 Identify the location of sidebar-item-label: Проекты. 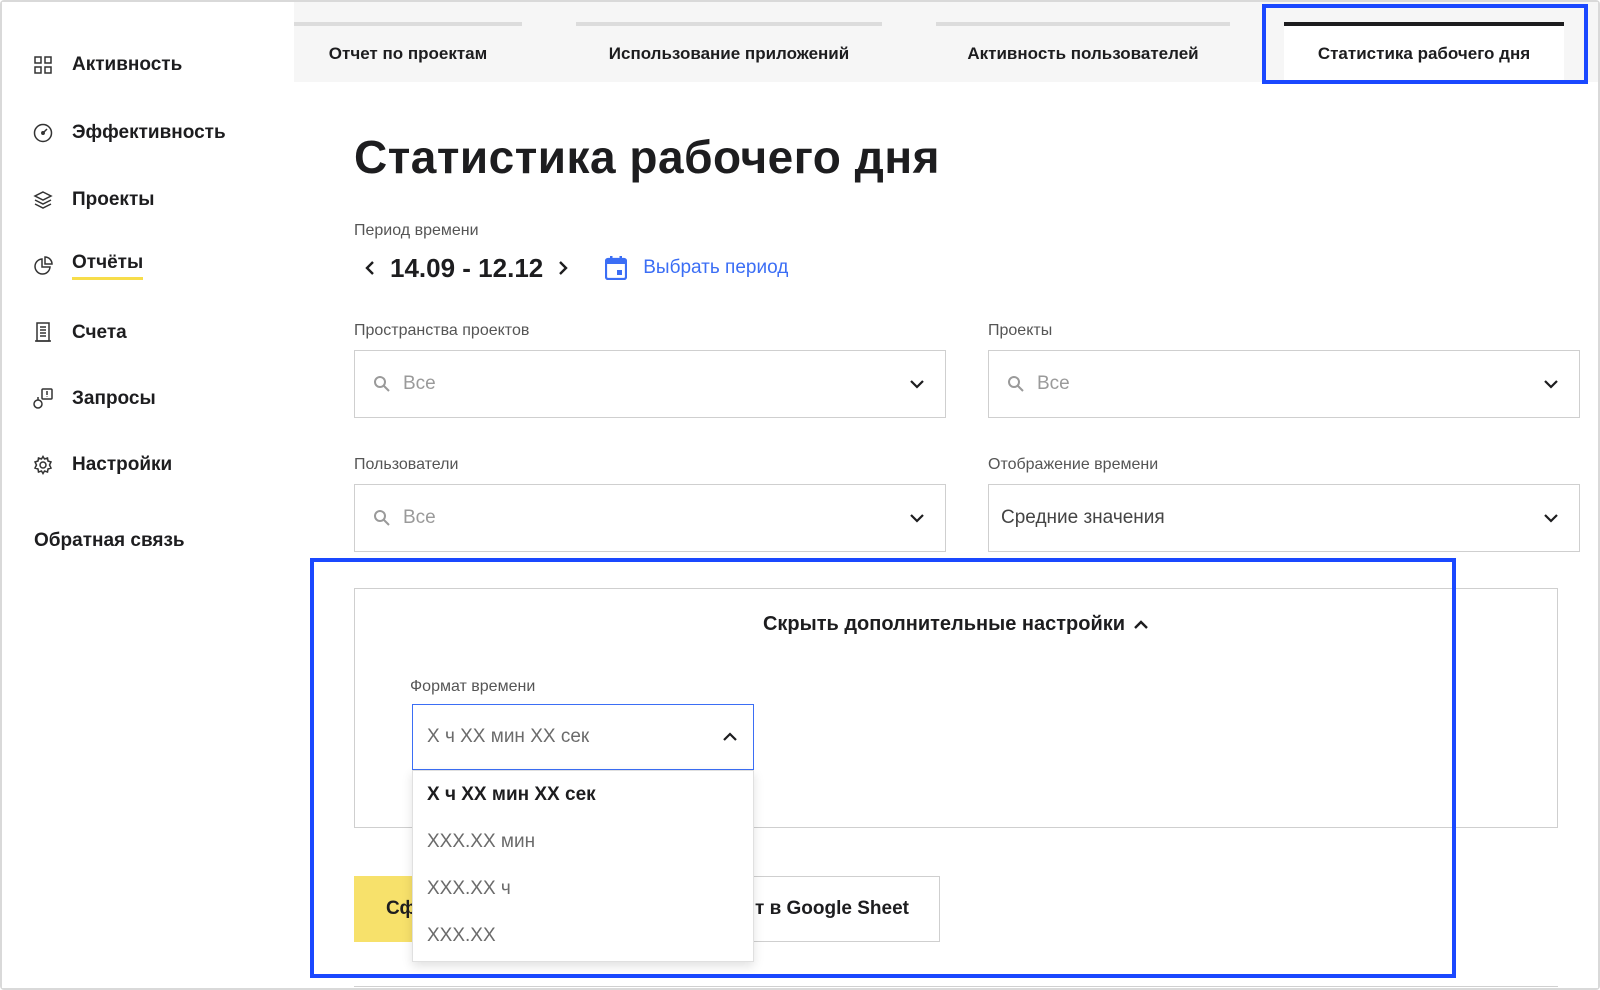
(113, 199).